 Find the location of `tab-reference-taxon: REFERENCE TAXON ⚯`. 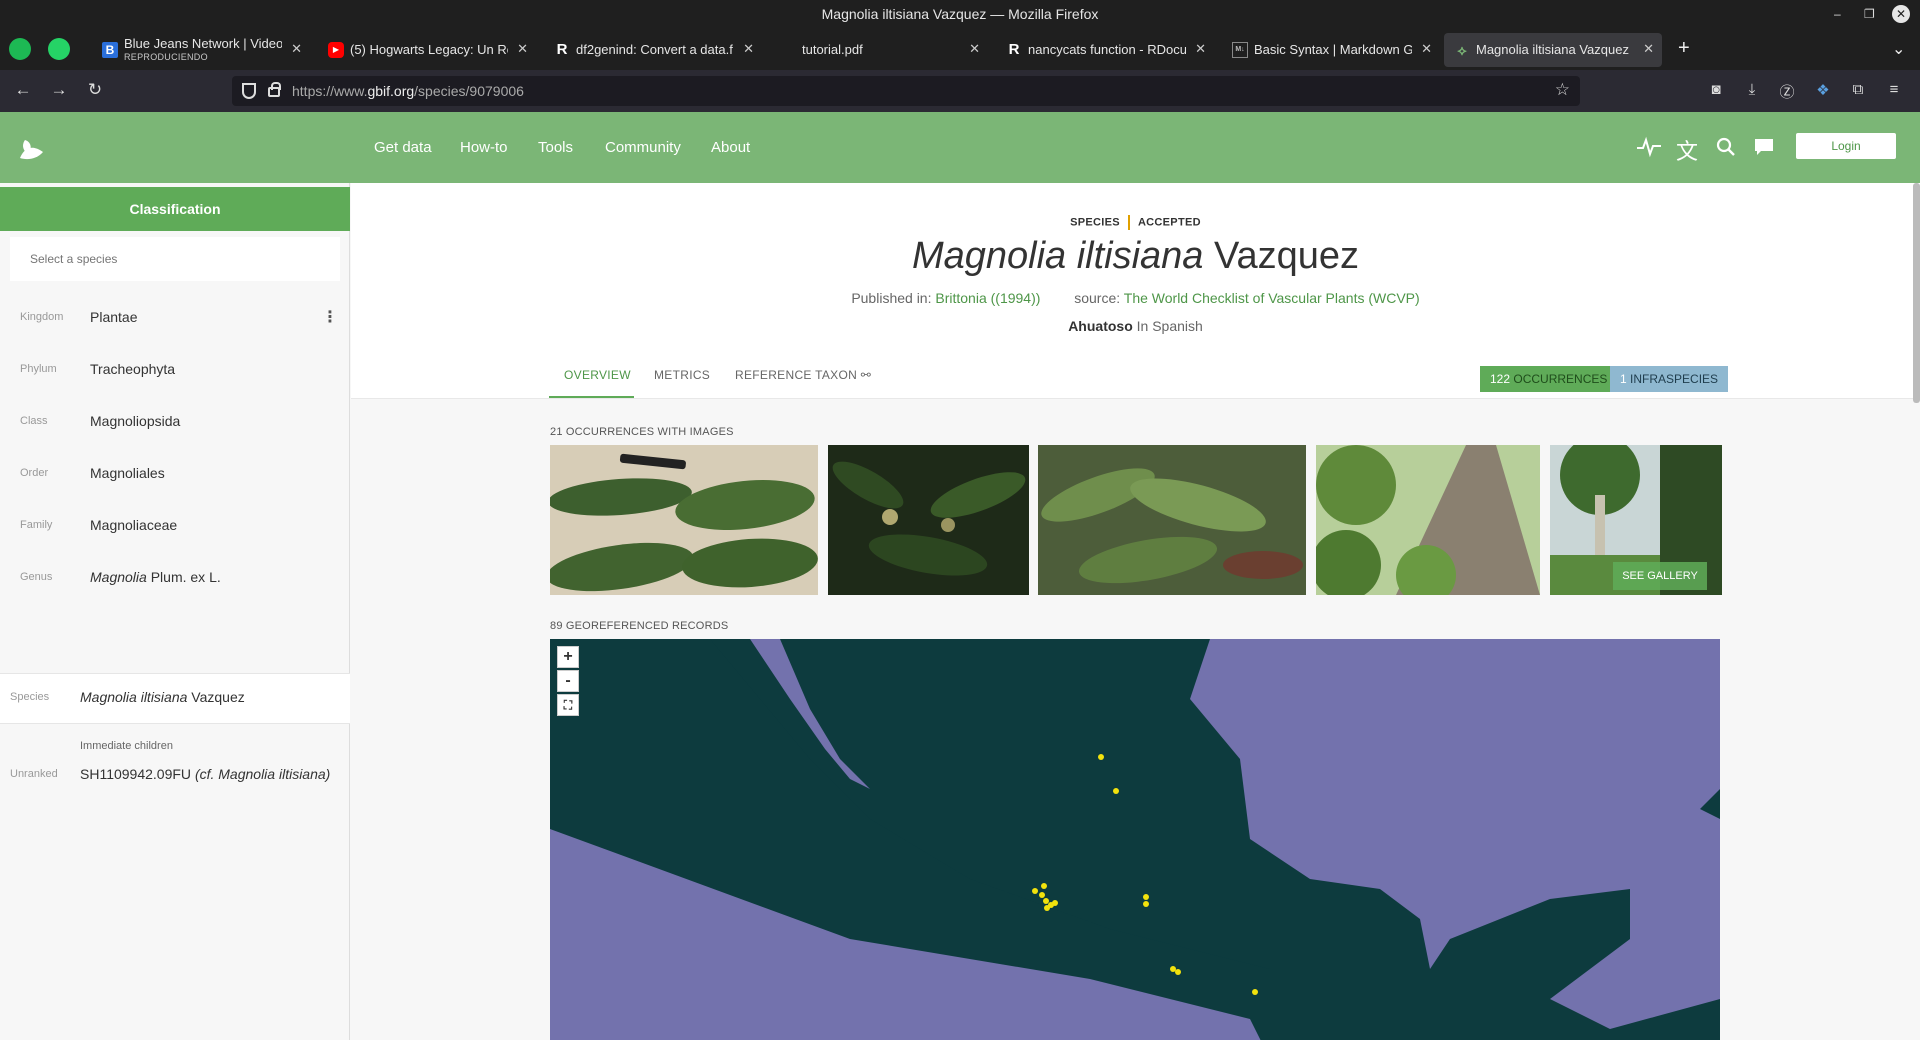

tab-reference-taxon: REFERENCE TAXON ⚯ is located at coordinates (803, 375).